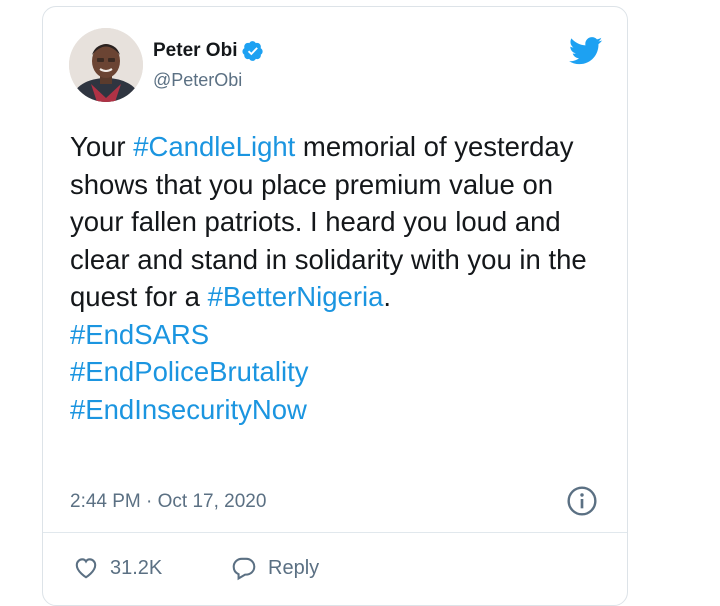  I want to click on author-handle: @PeterObi, so click(197, 80).